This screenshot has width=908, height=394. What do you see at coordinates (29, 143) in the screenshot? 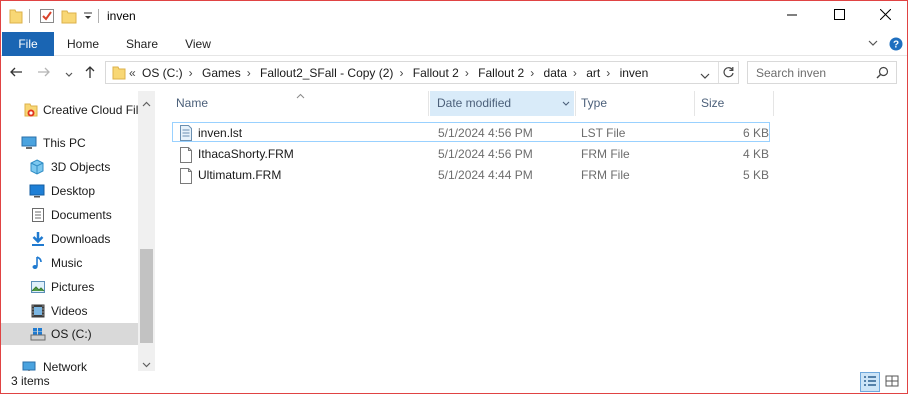
I see `computer-icon` at bounding box center [29, 143].